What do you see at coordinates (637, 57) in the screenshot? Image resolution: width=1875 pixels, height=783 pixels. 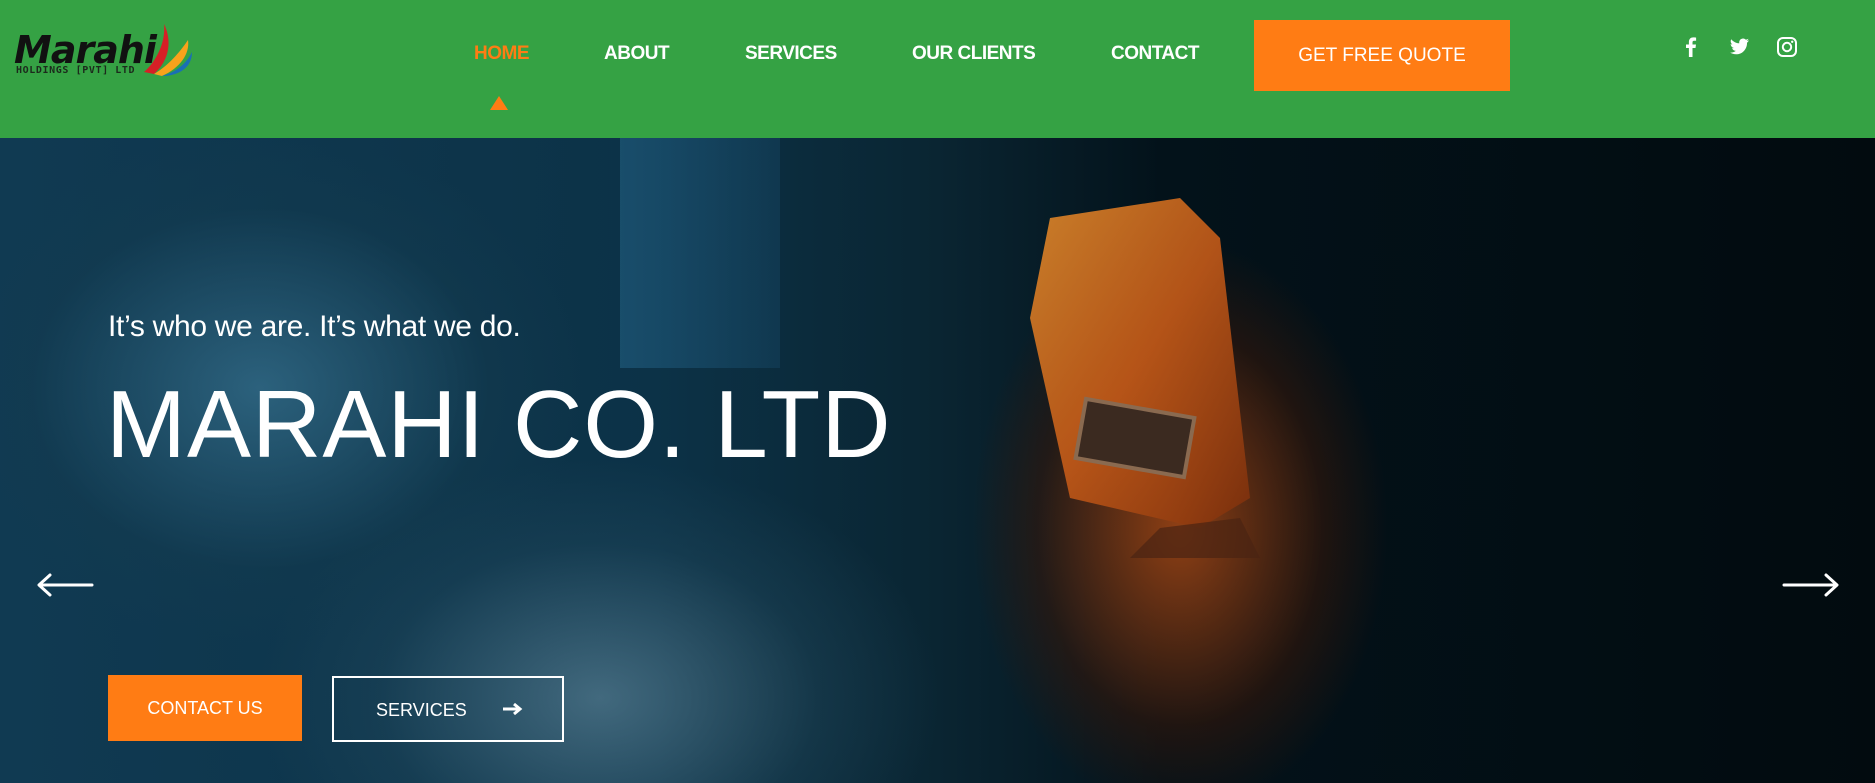 I see `nav-item-about: ABOUT` at bounding box center [637, 57].